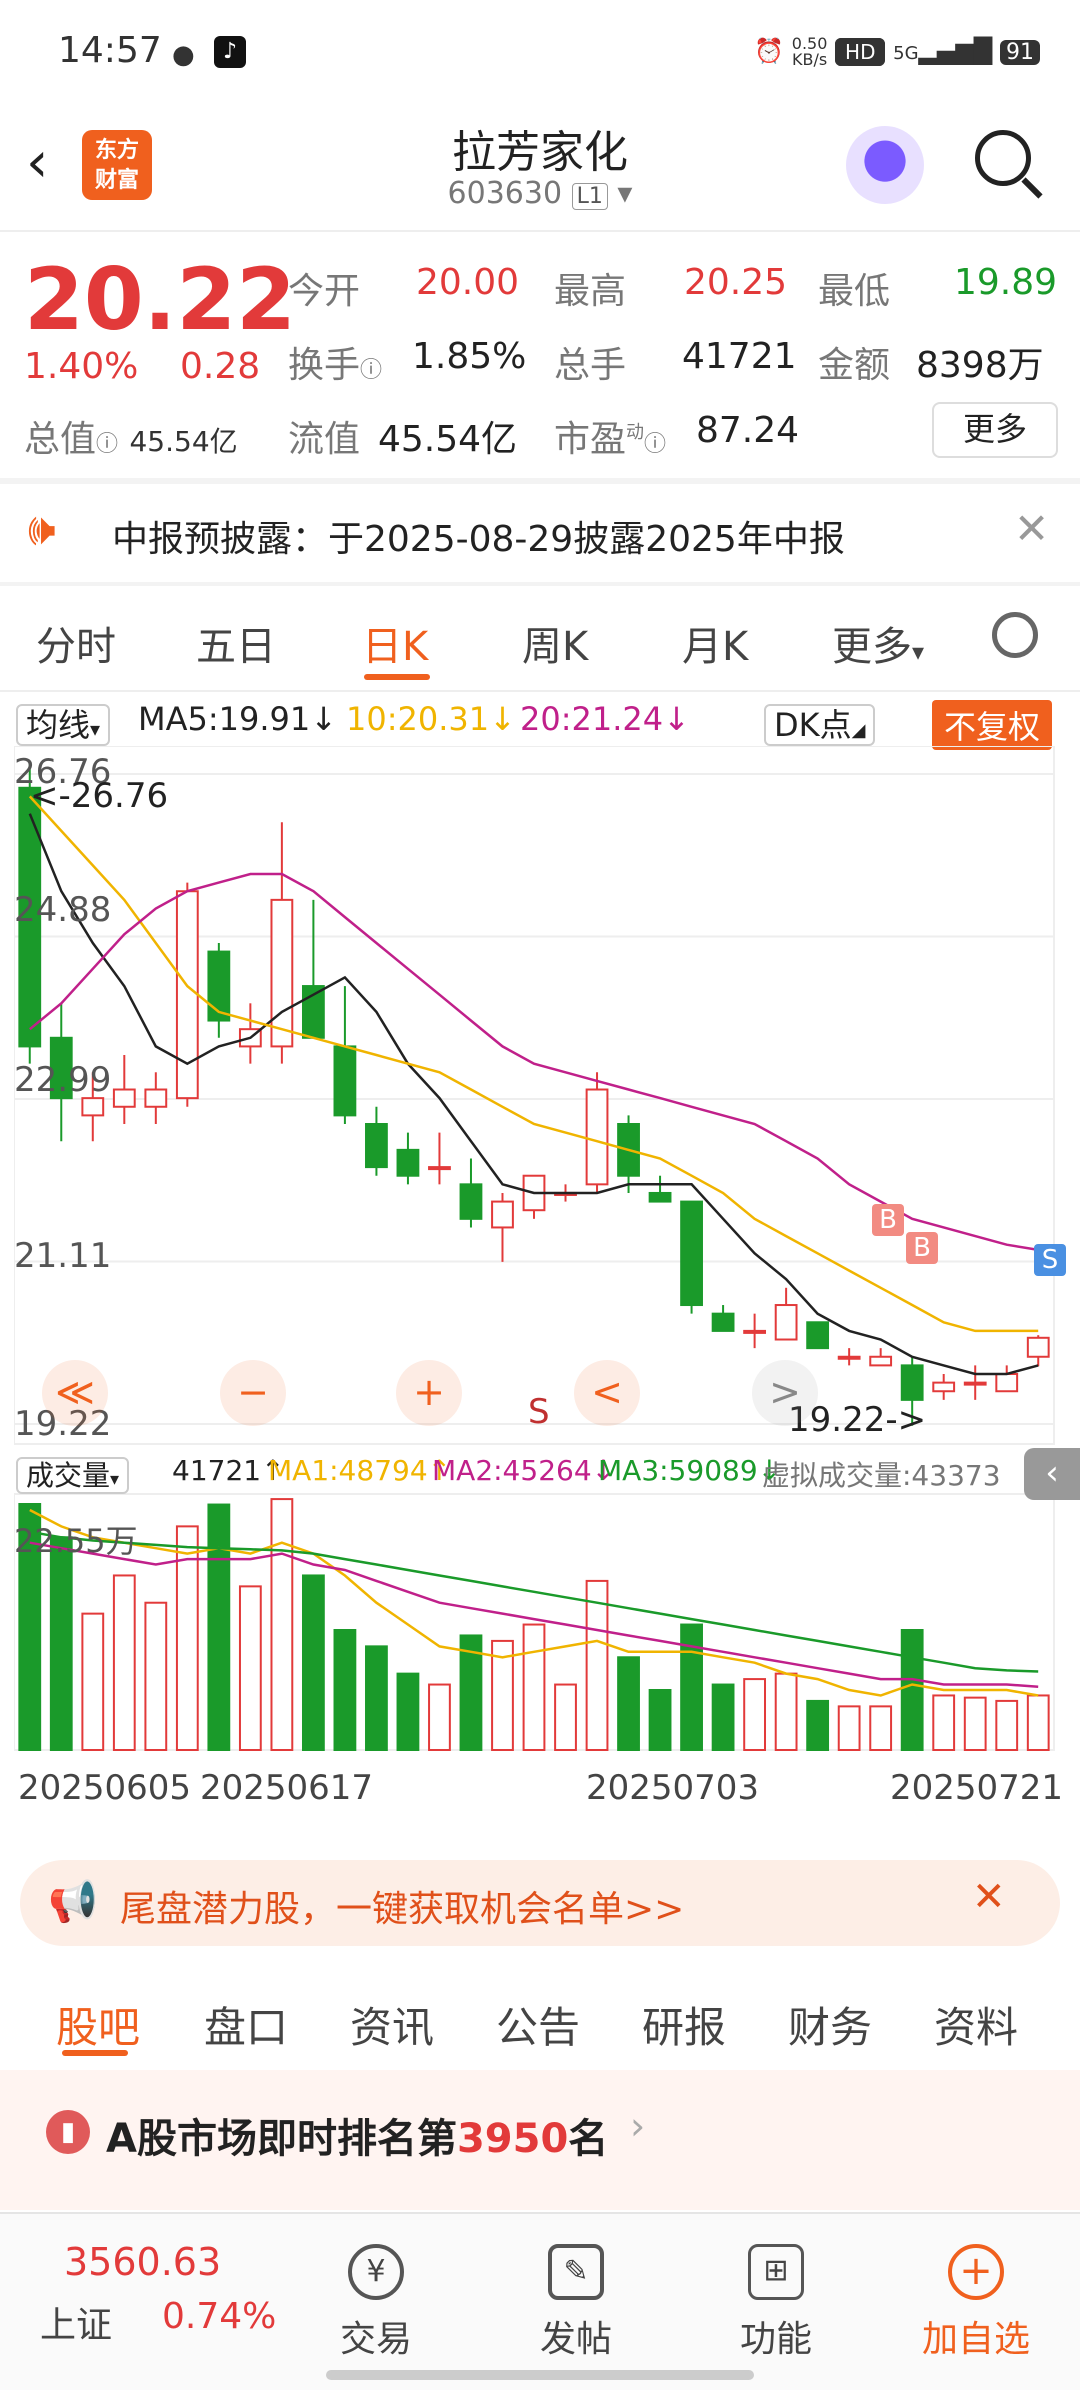  What do you see at coordinates (878, 643) in the screenshot?
I see `tab-more: 更多▾` at bounding box center [878, 643].